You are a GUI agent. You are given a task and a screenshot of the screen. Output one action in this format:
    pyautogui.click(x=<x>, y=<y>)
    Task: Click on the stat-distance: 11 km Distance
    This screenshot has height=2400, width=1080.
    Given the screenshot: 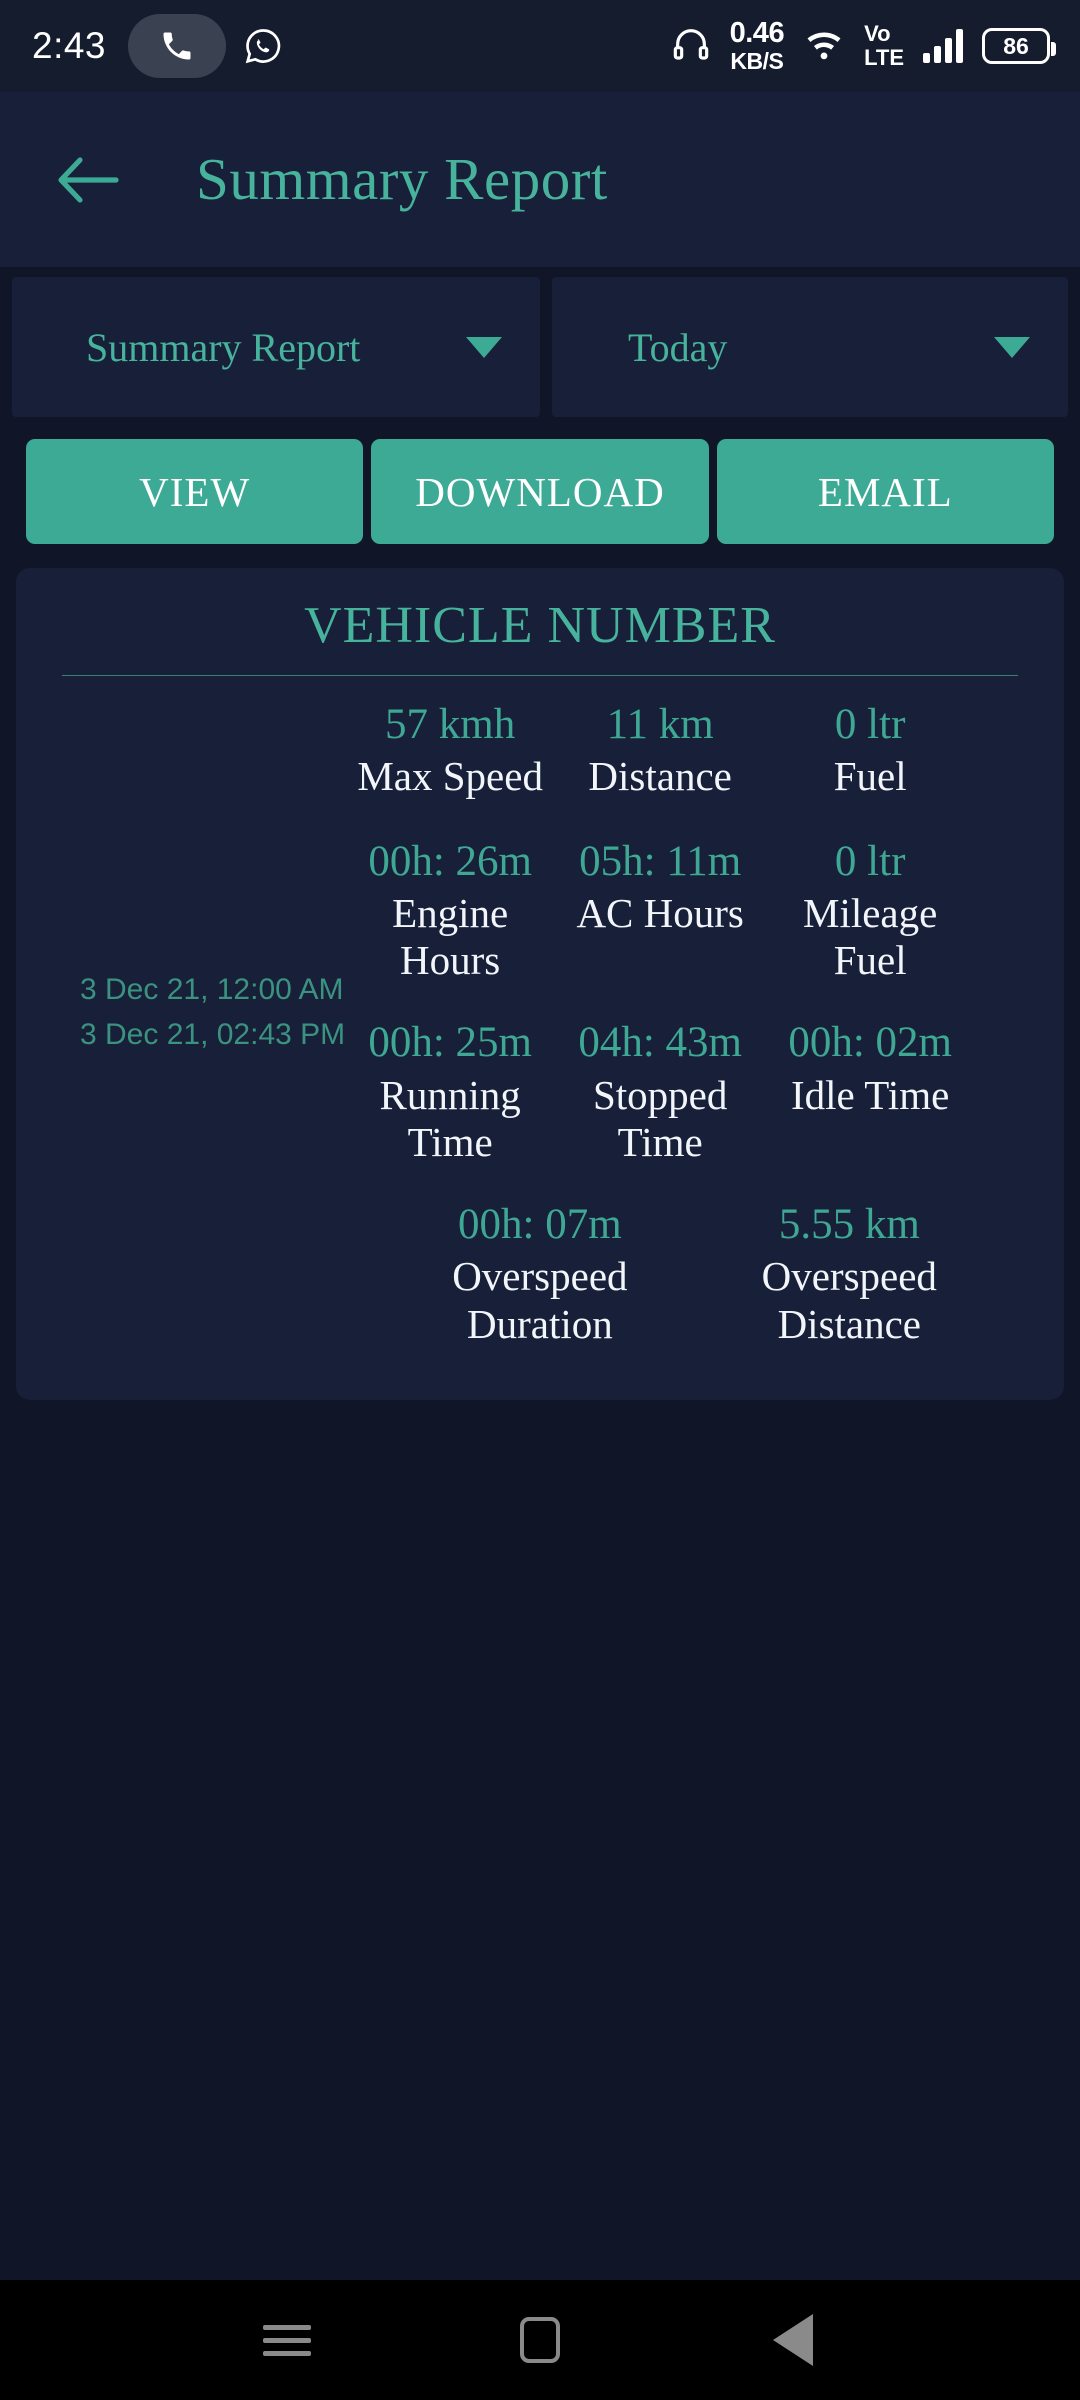 What is the action you would take?
    pyautogui.click(x=660, y=750)
    